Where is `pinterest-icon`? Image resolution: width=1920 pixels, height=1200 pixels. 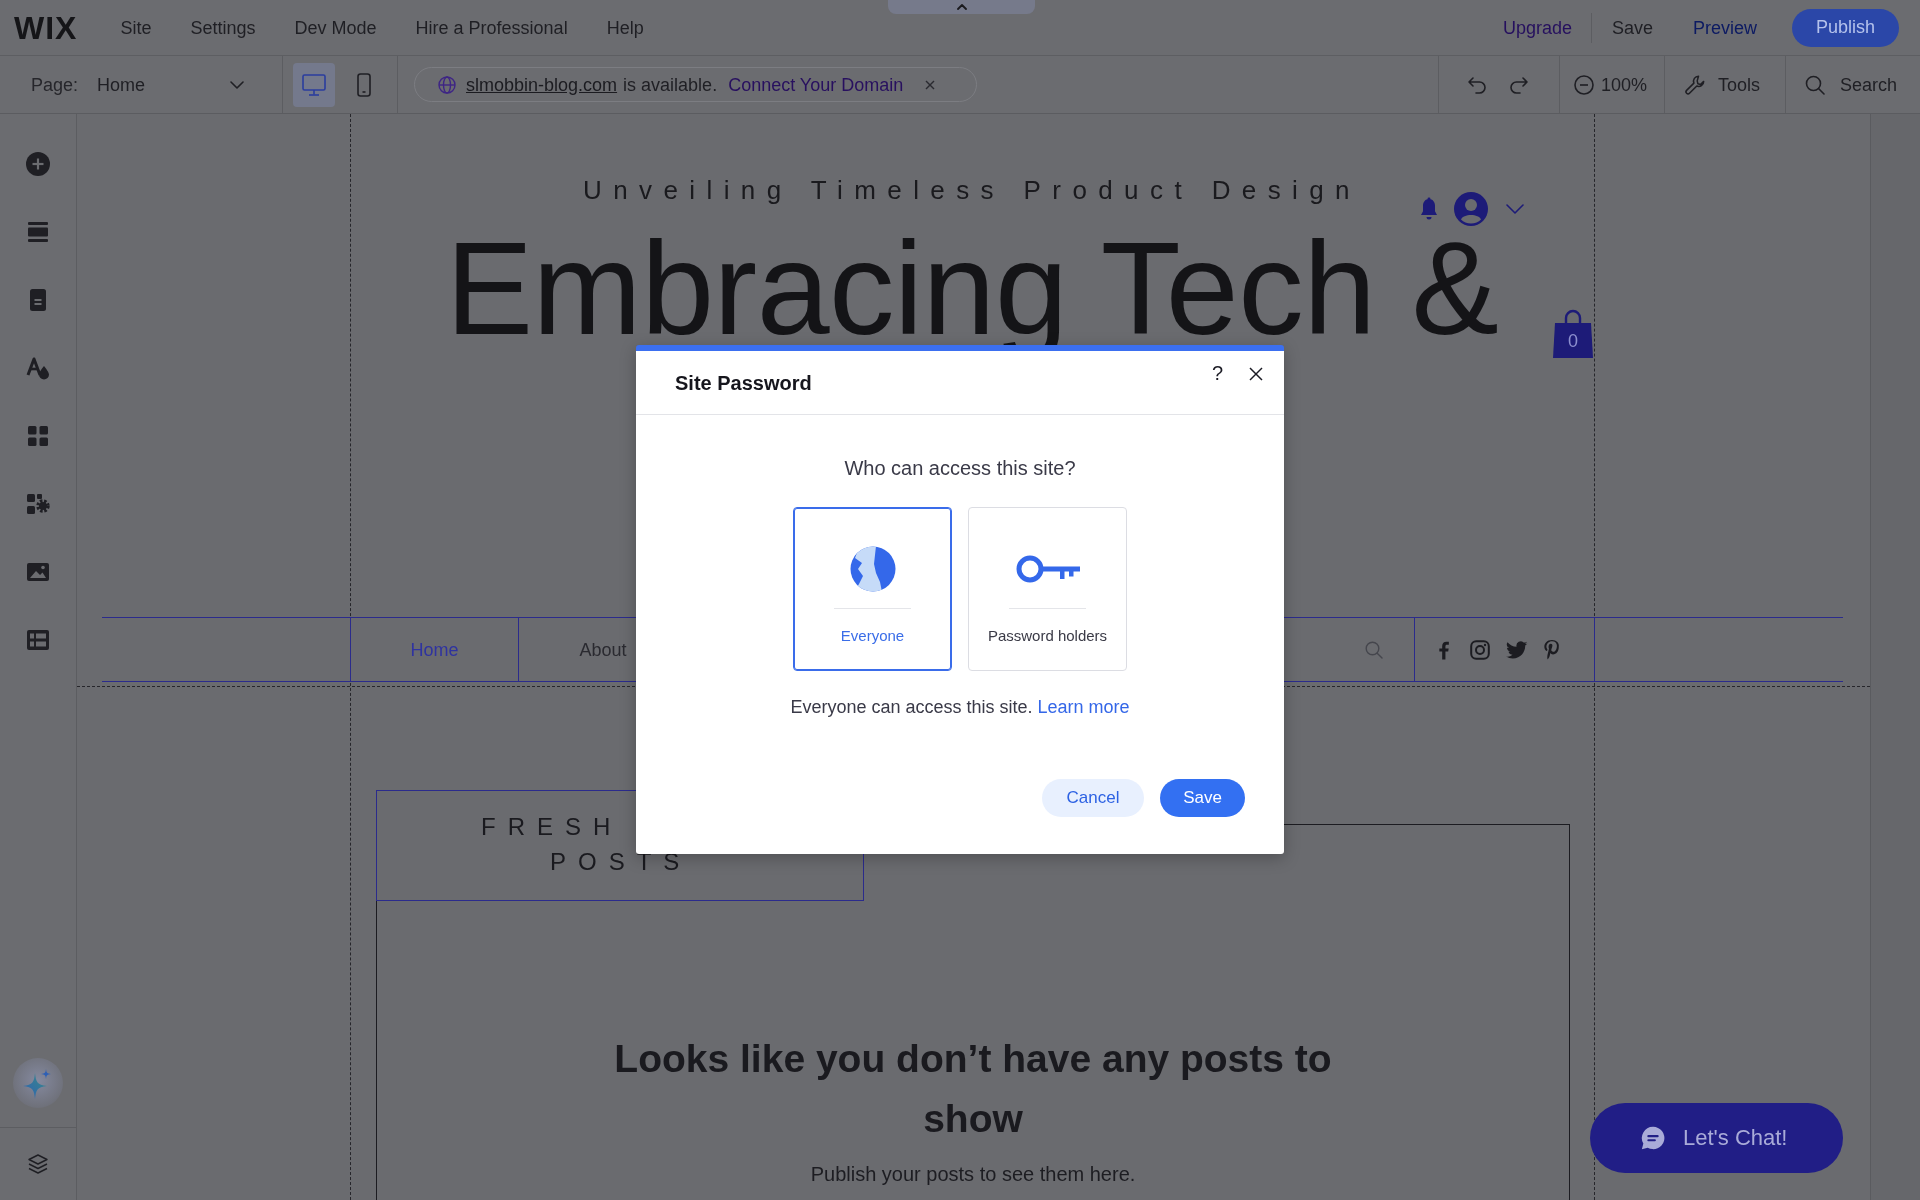
pinterest-icon is located at coordinates (1552, 649).